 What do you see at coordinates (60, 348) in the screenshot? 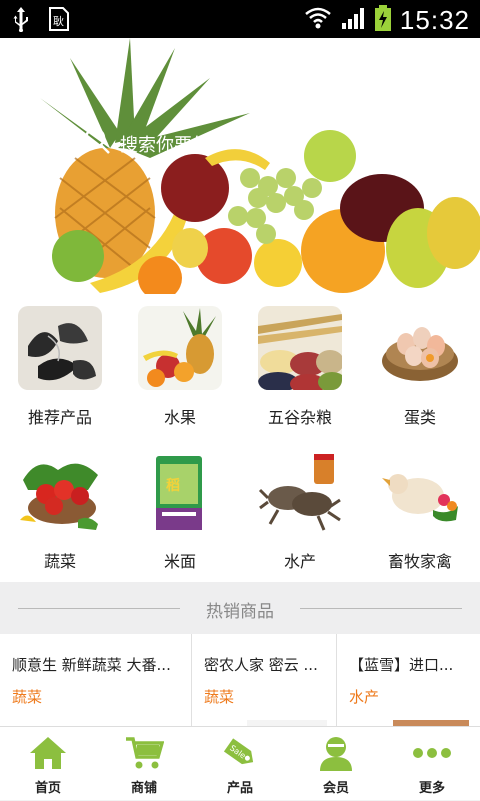
I see `mushroom-thumb` at bounding box center [60, 348].